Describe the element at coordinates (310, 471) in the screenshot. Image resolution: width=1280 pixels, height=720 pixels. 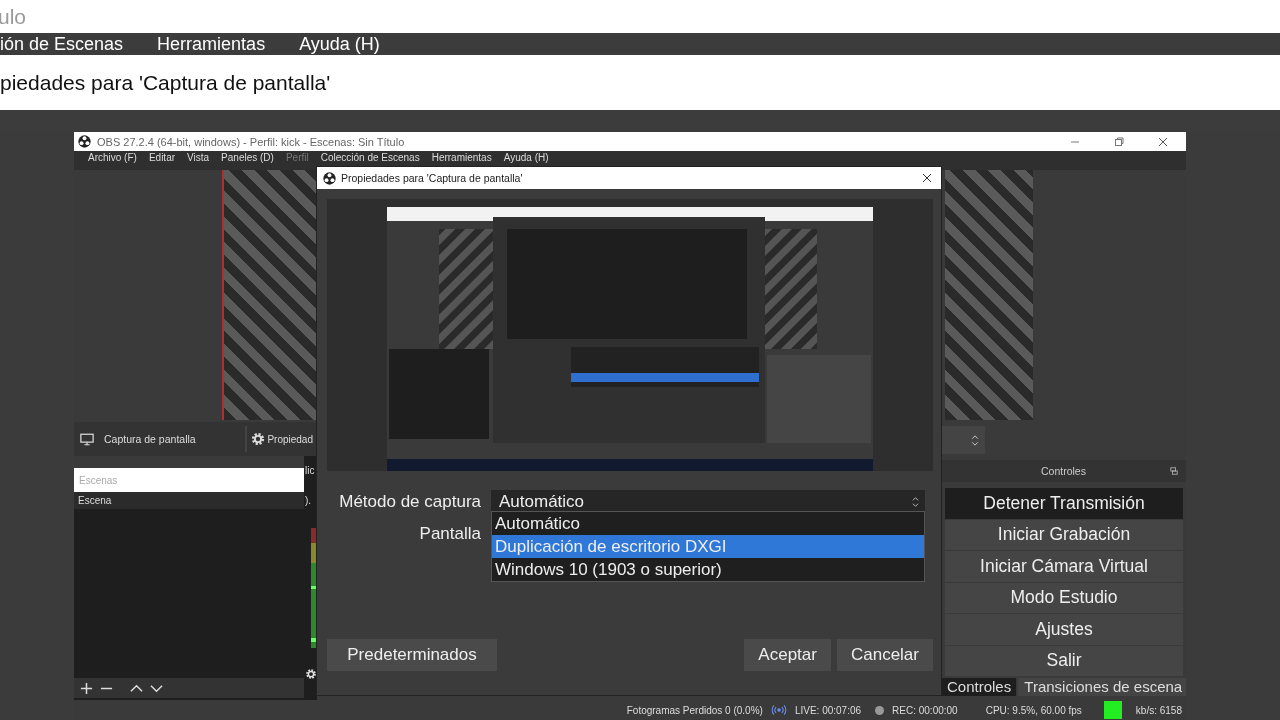
I see `mixer-label: lic` at that location.